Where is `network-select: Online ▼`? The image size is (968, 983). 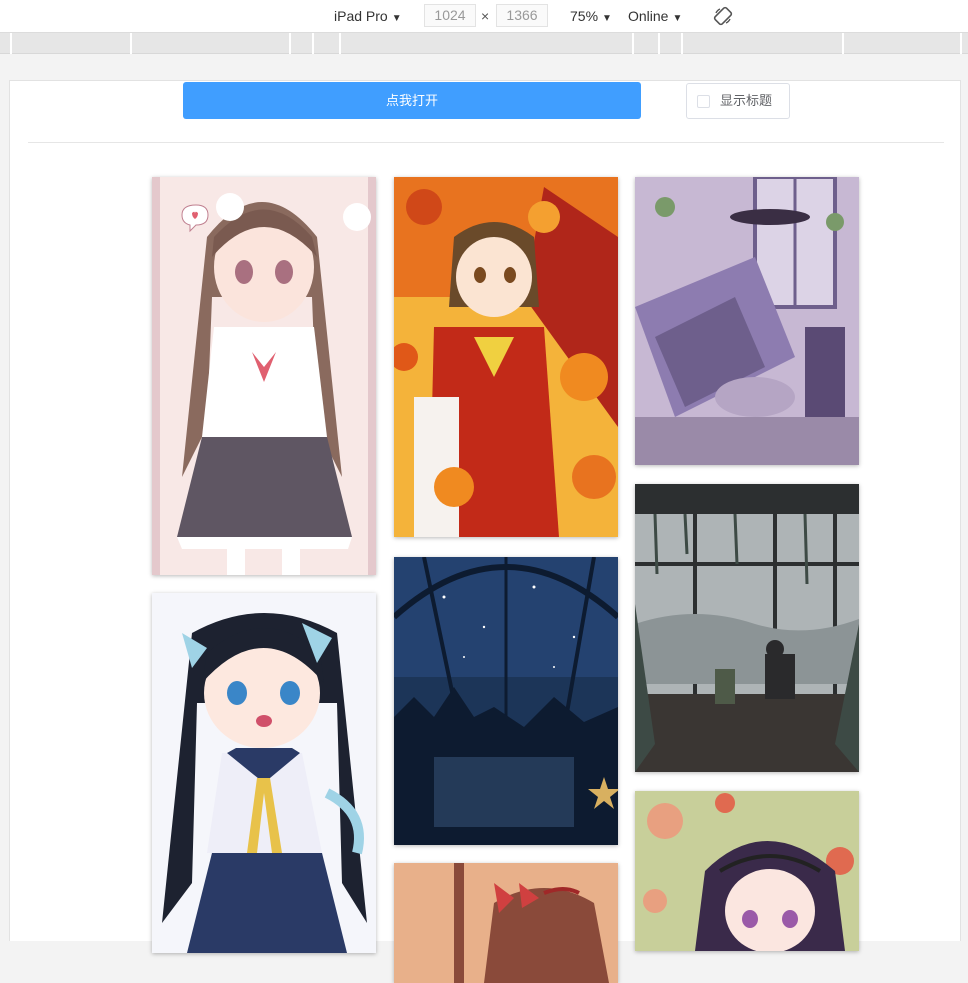 network-select: Online ▼ is located at coordinates (655, 16).